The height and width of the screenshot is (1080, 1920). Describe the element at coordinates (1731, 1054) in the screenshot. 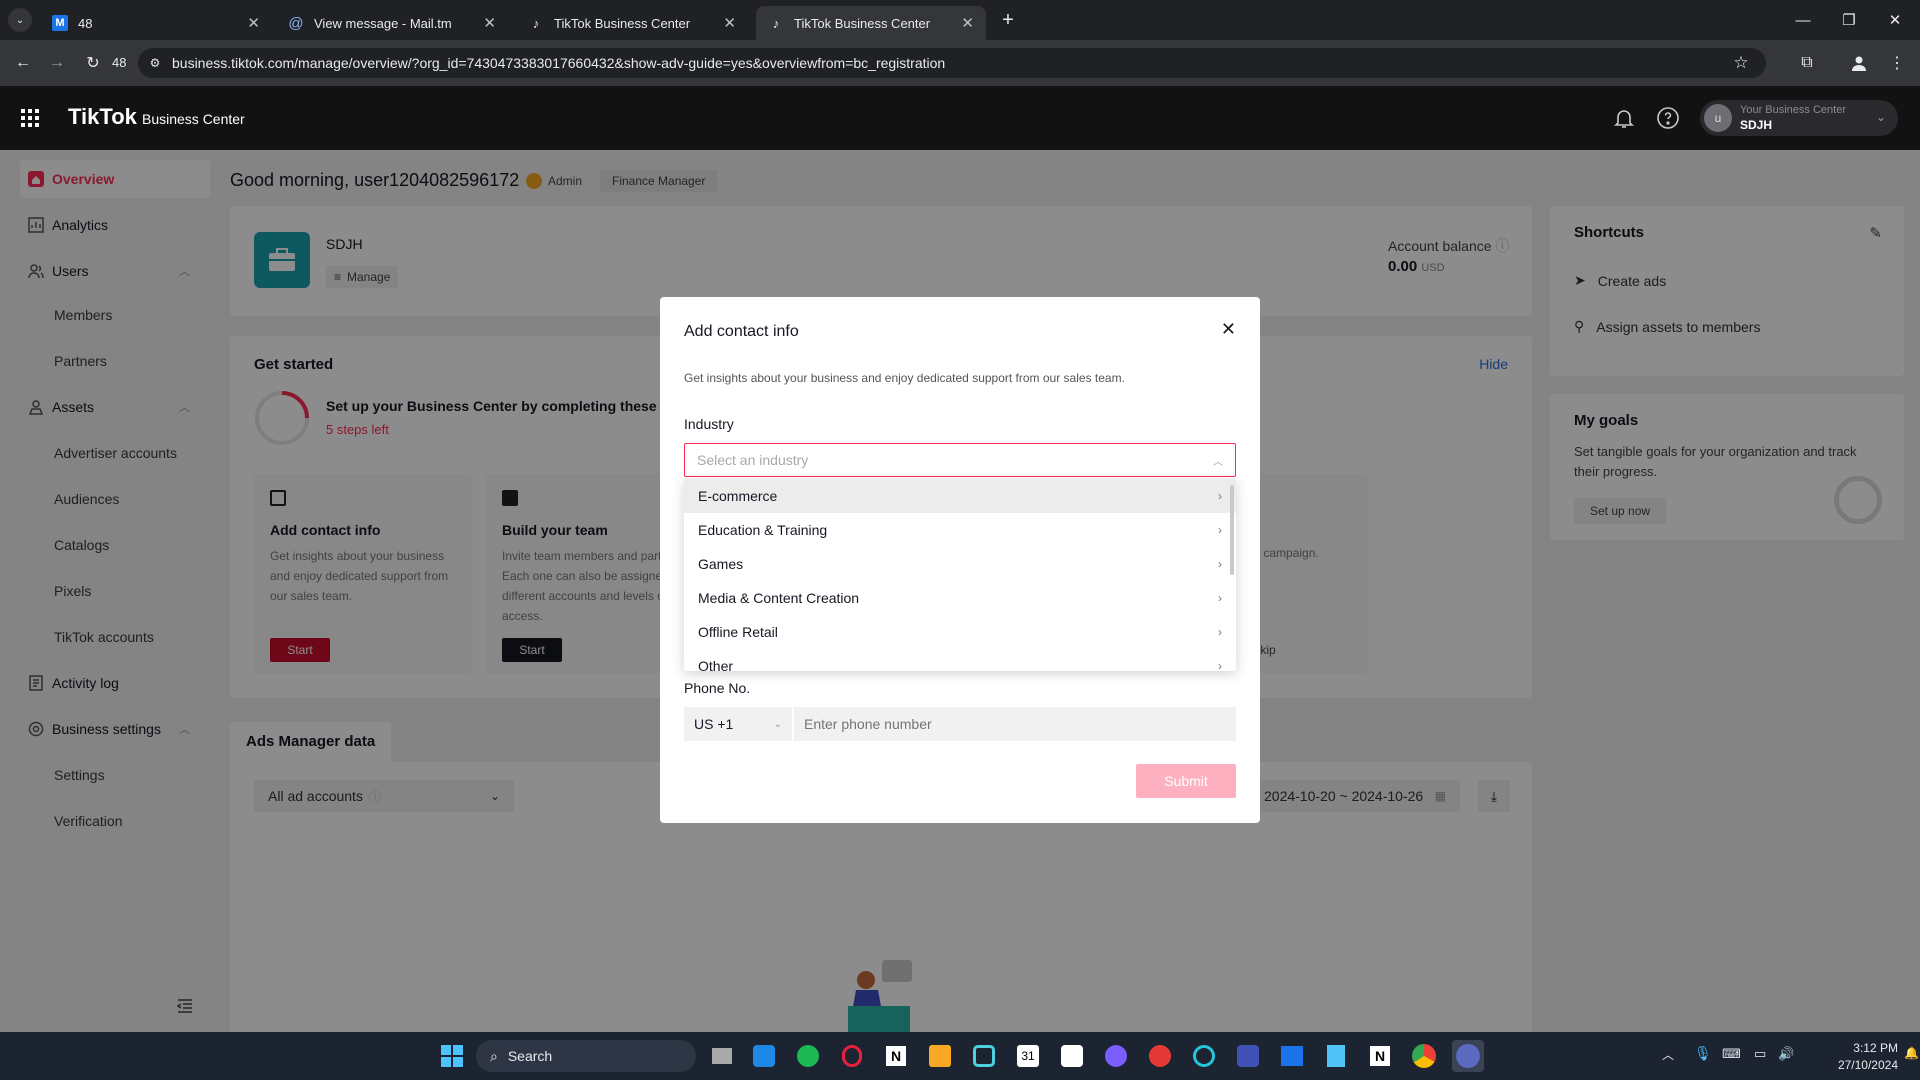

I see `keyboard-icon: ⌨` at that location.